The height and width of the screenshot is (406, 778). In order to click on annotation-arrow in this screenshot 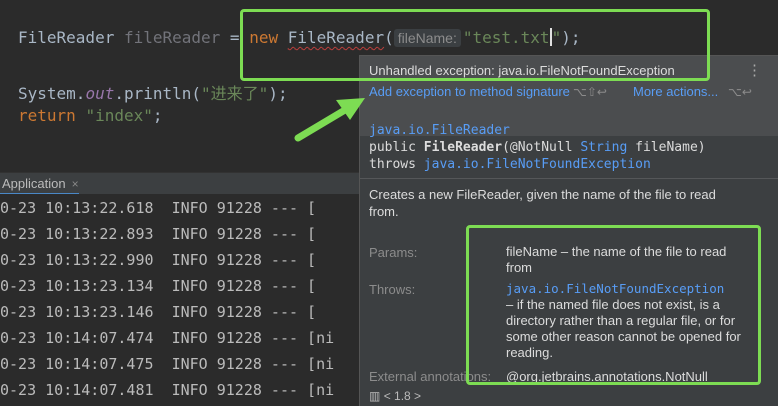, I will do `click(329, 120)`.